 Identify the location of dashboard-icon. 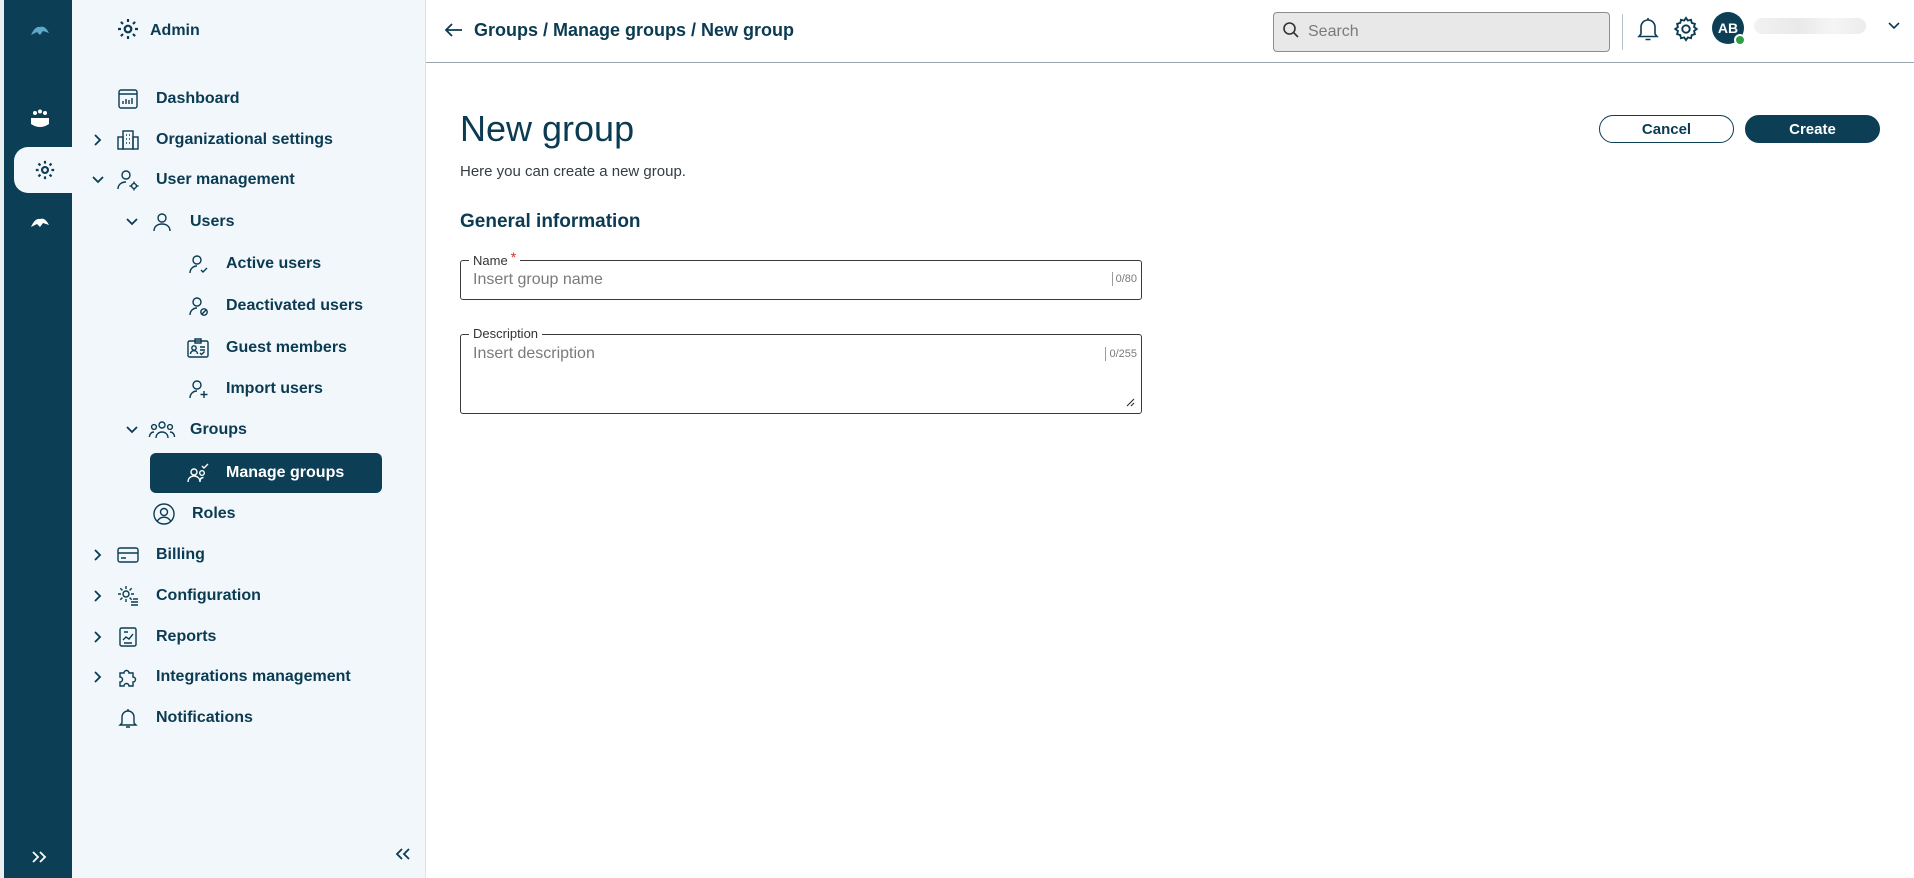
(128, 99).